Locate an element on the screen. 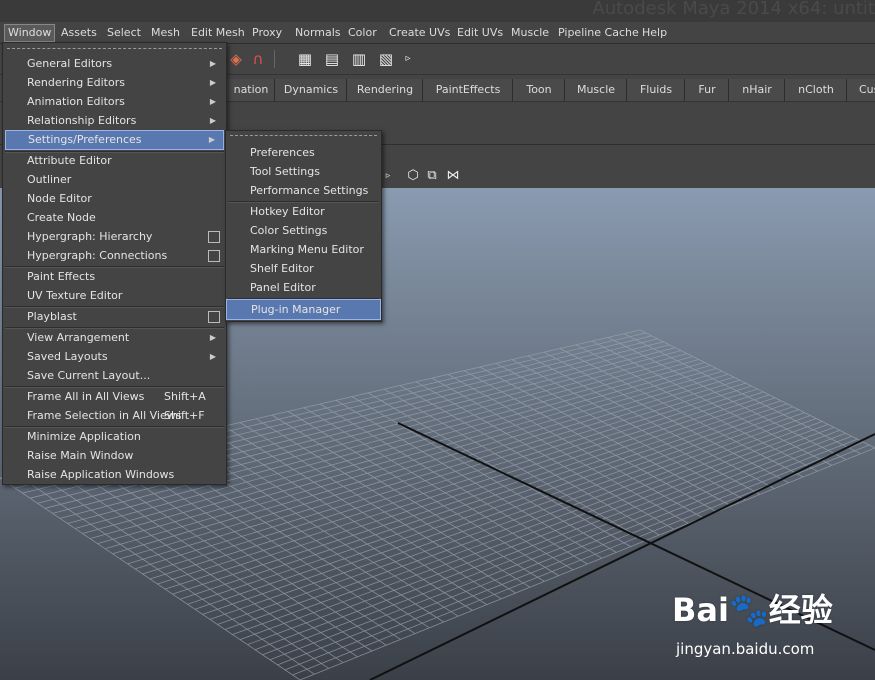 Image resolution: width=875 pixels, height=680 pixels. menu-item-outliner: Outliner is located at coordinates (114, 180).